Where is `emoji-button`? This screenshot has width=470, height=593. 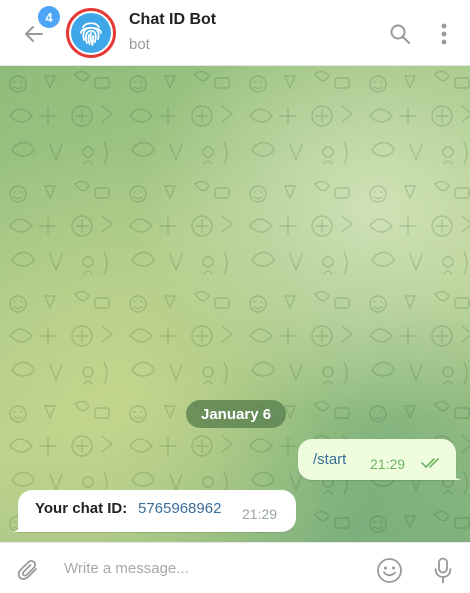 emoji-button is located at coordinates (389, 570).